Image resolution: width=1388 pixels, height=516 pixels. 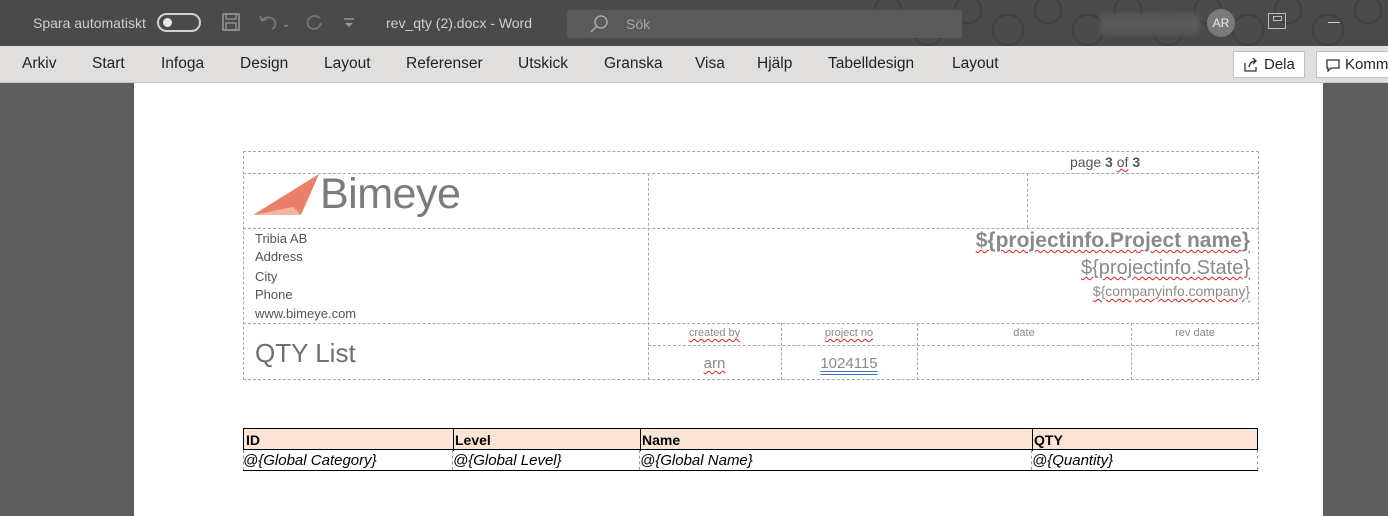 I want to click on cell-global-level: @{Global Level}, so click(x=507, y=460).